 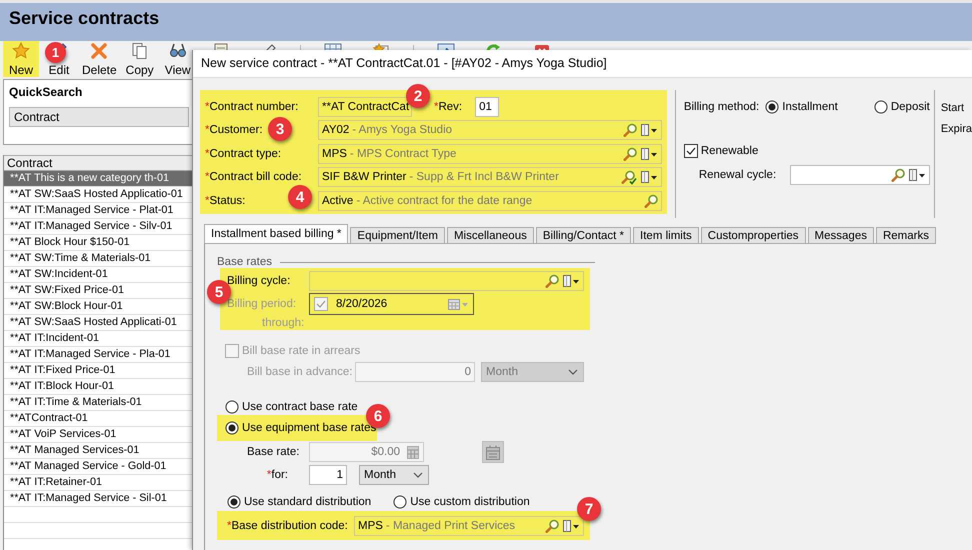 I want to click on radio-label: Use custom distribution, so click(x=470, y=502).